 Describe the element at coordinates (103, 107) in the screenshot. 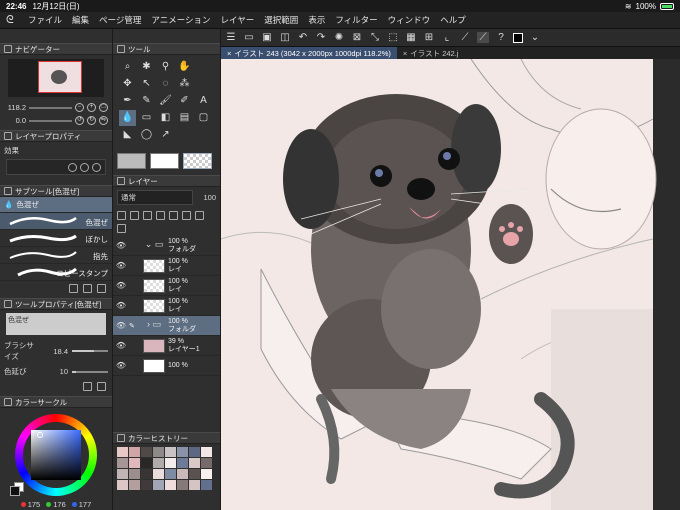

I see `fit-icon: □` at that location.